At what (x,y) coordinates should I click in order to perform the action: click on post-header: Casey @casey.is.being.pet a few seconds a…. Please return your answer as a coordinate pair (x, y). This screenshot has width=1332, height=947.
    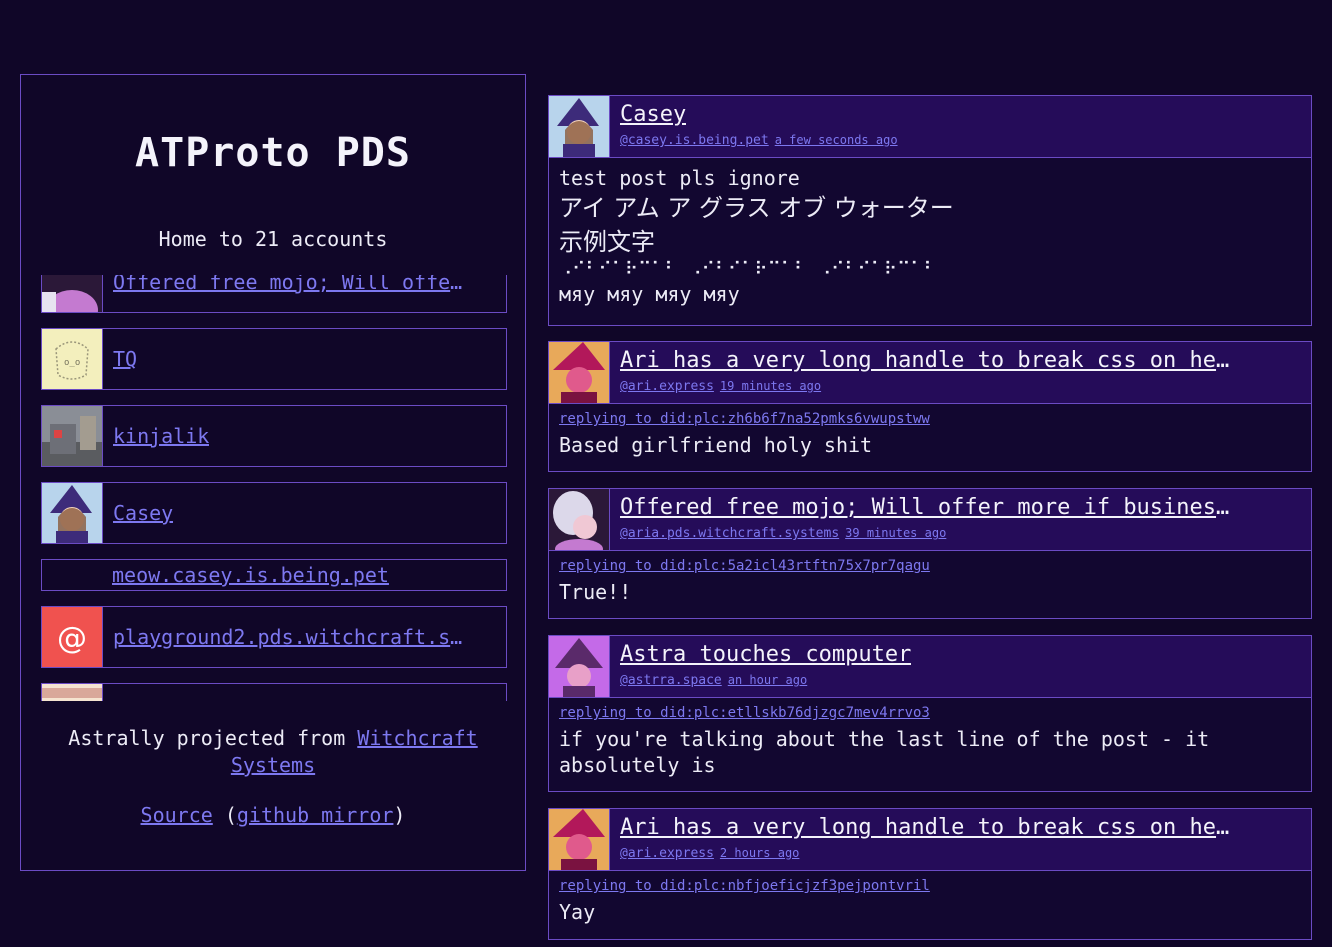
    Looking at the image, I should click on (930, 127).